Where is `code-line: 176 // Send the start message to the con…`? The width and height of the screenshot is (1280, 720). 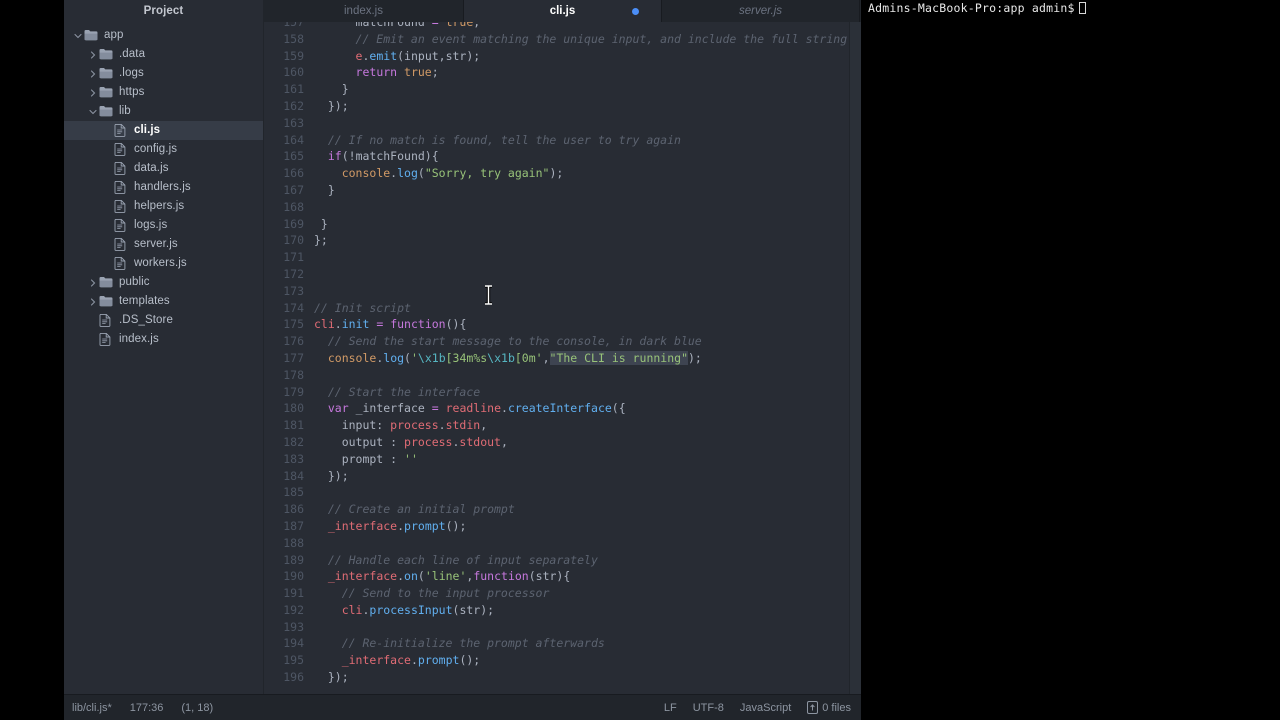
code-line: 176 // Send the start message to the con… is located at coordinates (562, 341).